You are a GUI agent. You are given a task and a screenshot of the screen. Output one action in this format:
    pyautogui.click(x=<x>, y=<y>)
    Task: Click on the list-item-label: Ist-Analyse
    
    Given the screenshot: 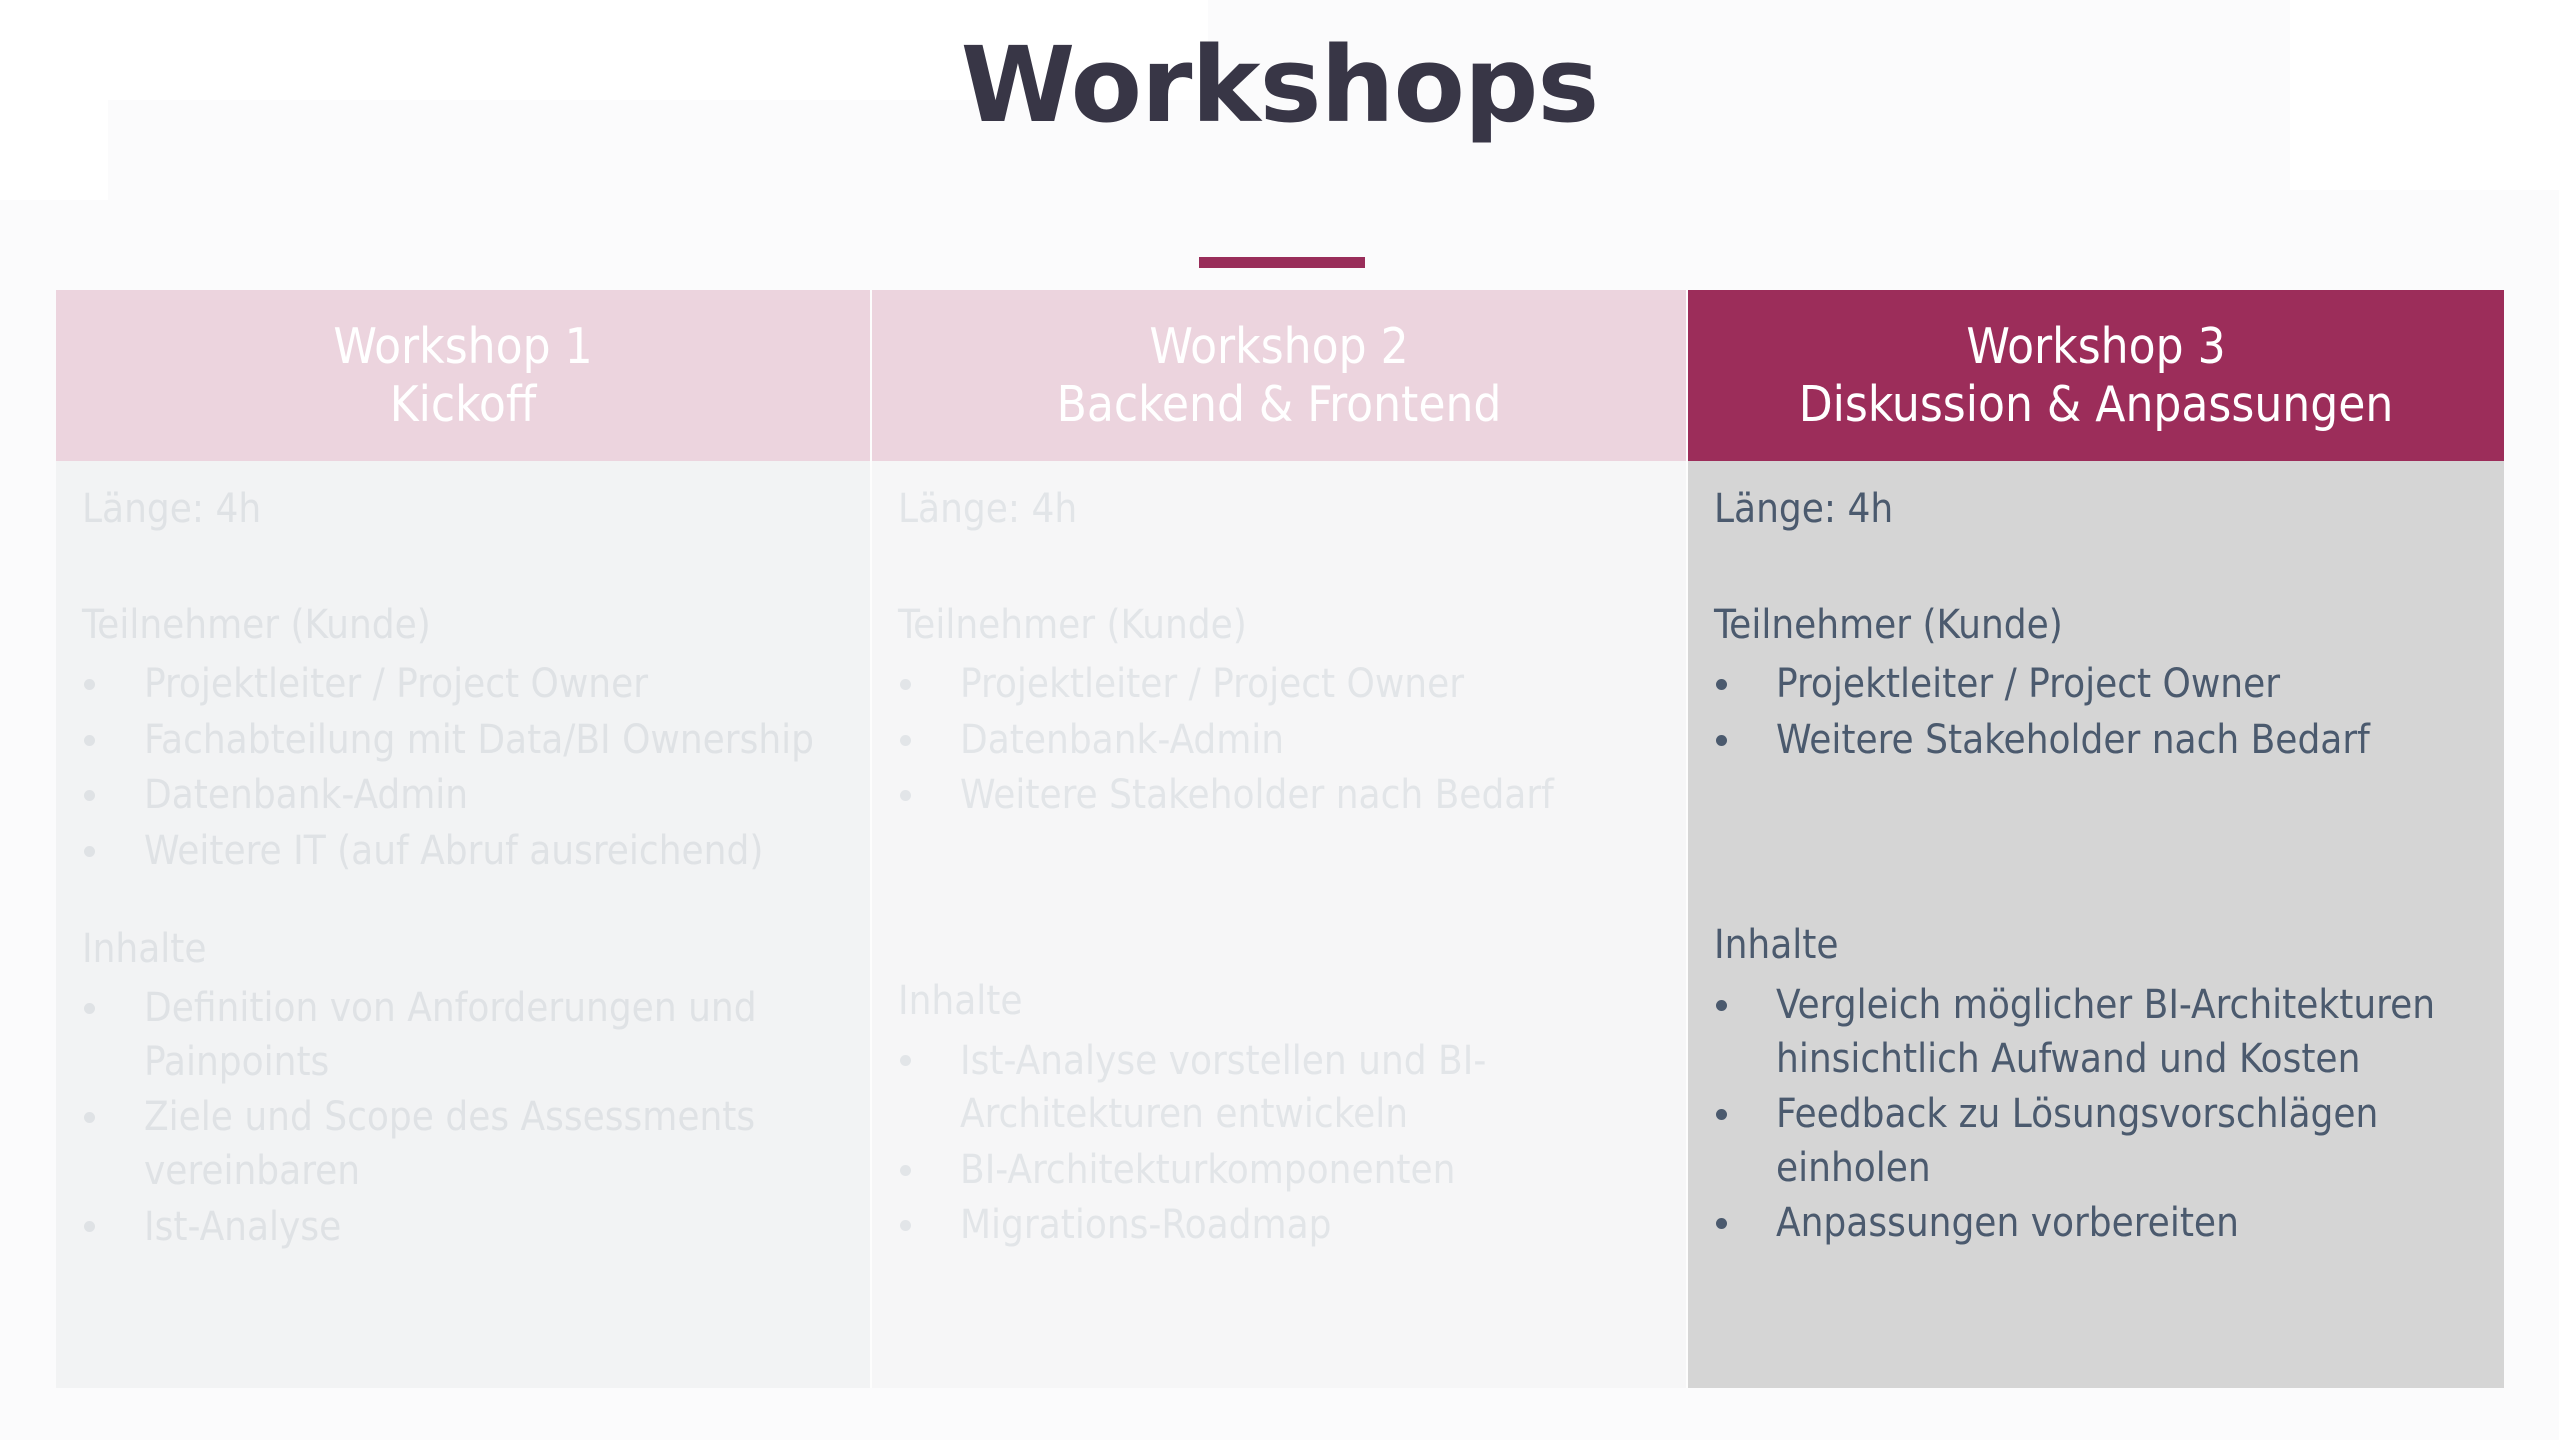 What is the action you would take?
    pyautogui.click(x=243, y=1226)
    